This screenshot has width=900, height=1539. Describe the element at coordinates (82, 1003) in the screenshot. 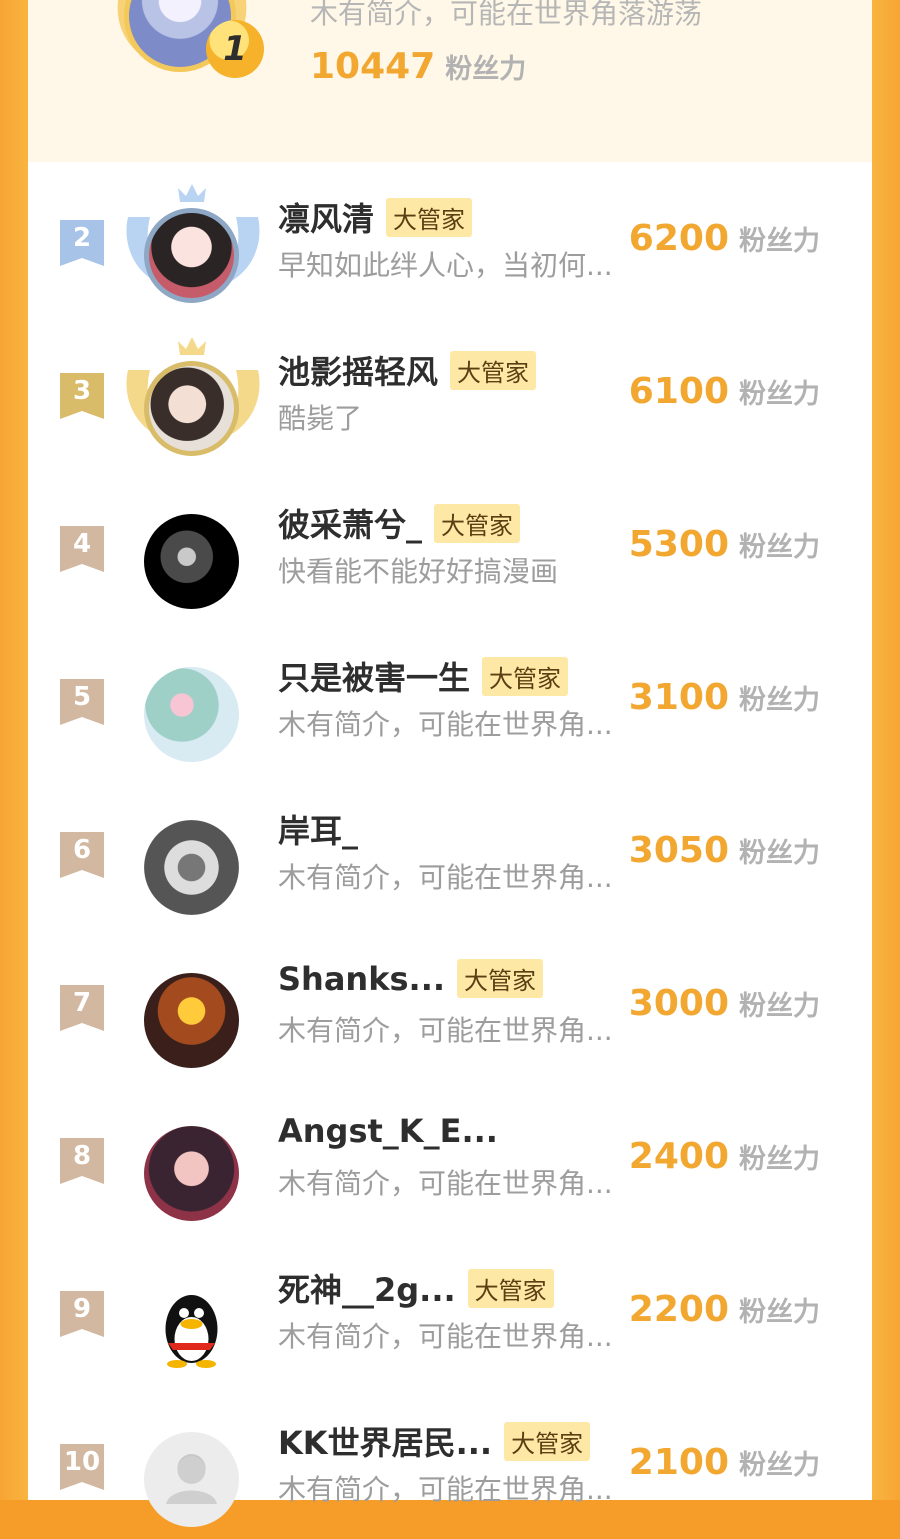

I see `rank-number: 7` at that location.